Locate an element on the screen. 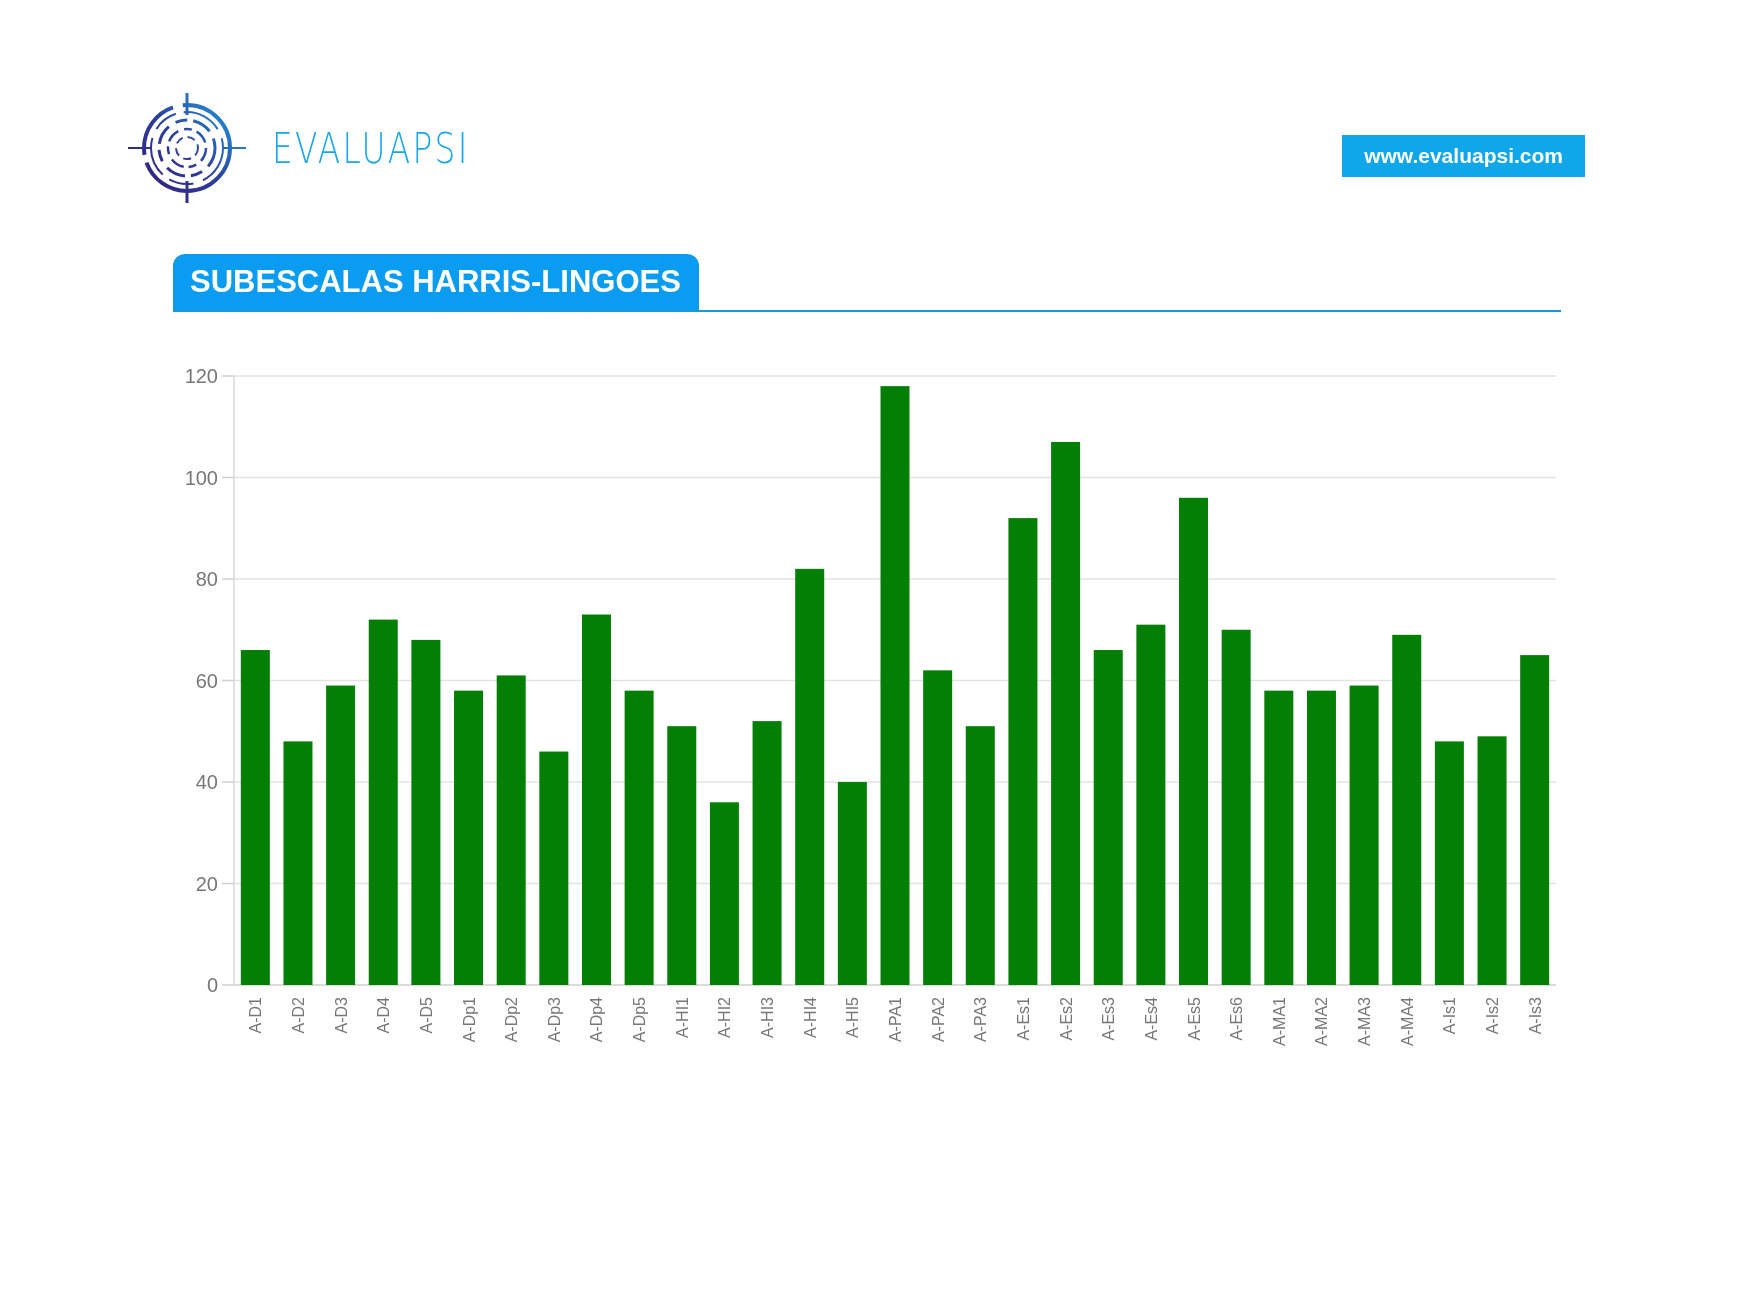 This screenshot has width=1764, height=1303. x-tick-label: A-MA4 is located at coordinates (1407, 1021).